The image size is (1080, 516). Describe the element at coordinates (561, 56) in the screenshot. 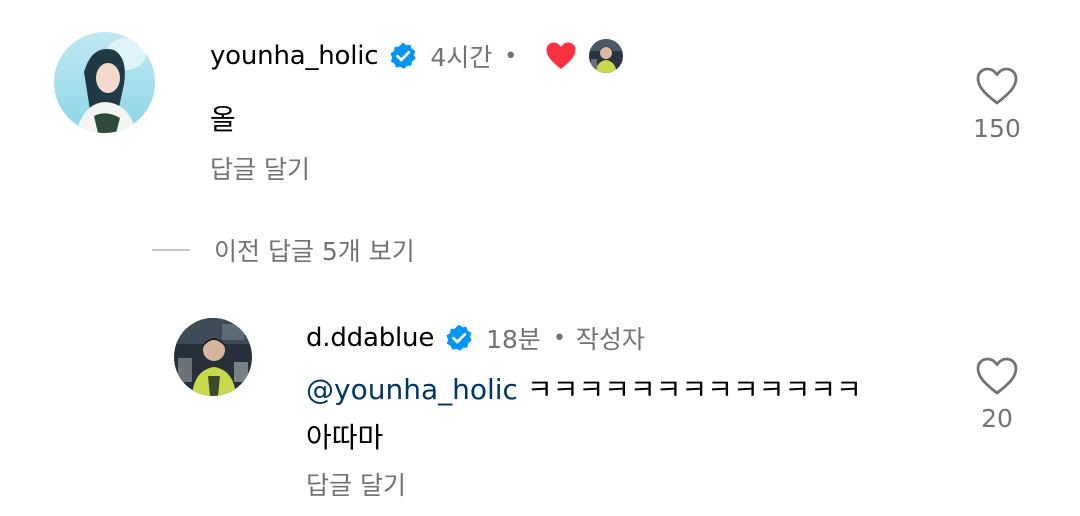

I see `creator-liked-heart-icon` at that location.